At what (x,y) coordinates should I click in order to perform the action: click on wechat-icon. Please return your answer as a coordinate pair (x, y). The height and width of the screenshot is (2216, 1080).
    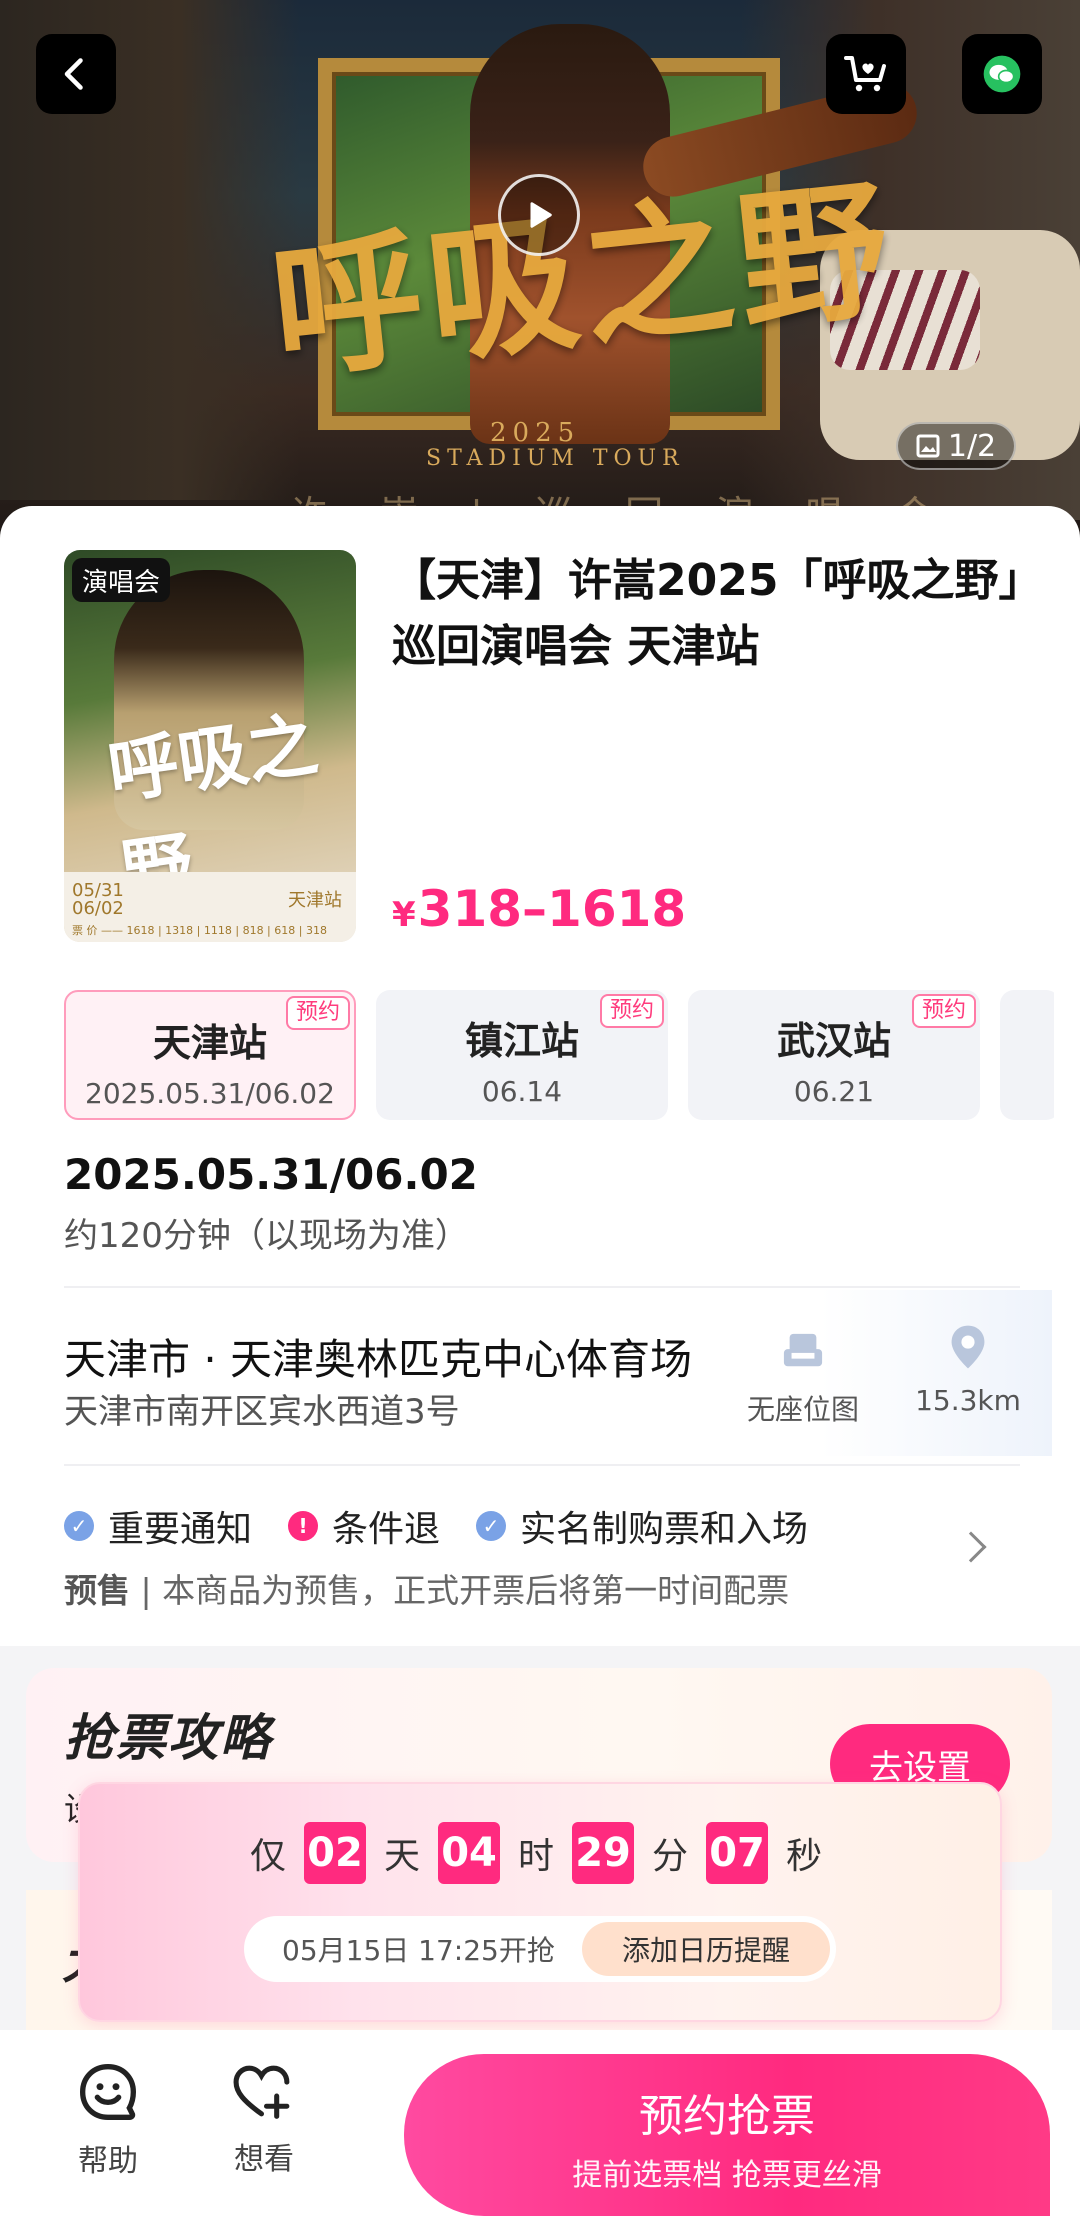
    Looking at the image, I should click on (1002, 74).